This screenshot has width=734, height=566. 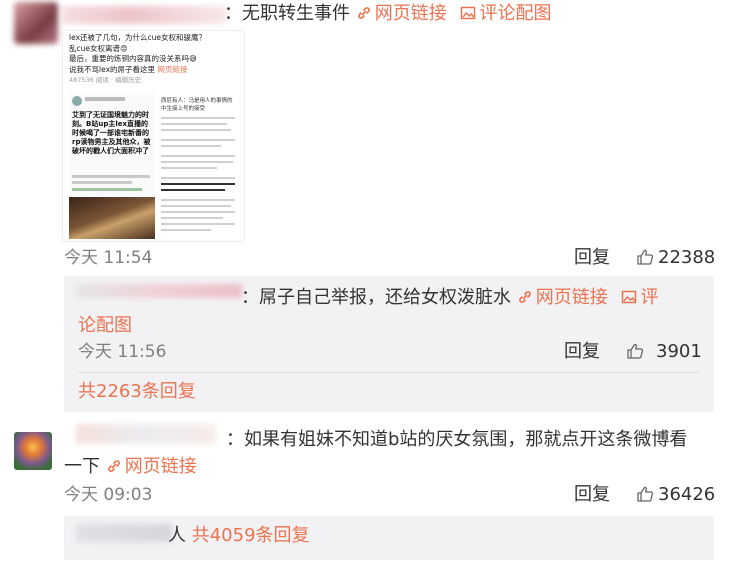 What do you see at coordinates (197, 105) in the screenshot?
I see `inner-post-right-title: 西尼有人：马是用人的事情的中生接上号的接受` at bounding box center [197, 105].